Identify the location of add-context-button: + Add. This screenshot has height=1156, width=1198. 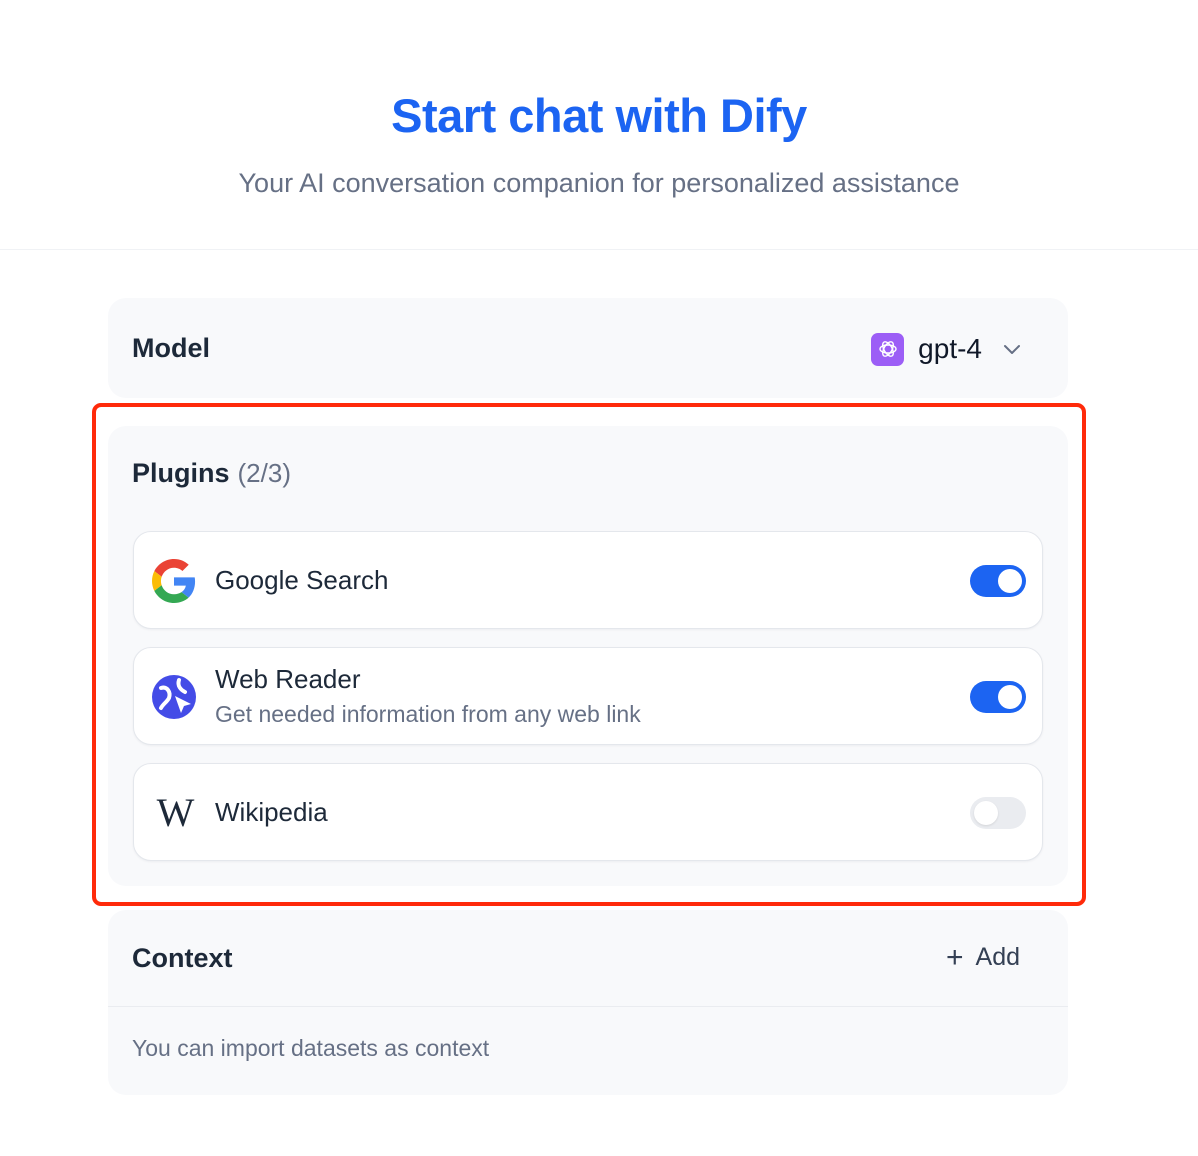
(982, 957).